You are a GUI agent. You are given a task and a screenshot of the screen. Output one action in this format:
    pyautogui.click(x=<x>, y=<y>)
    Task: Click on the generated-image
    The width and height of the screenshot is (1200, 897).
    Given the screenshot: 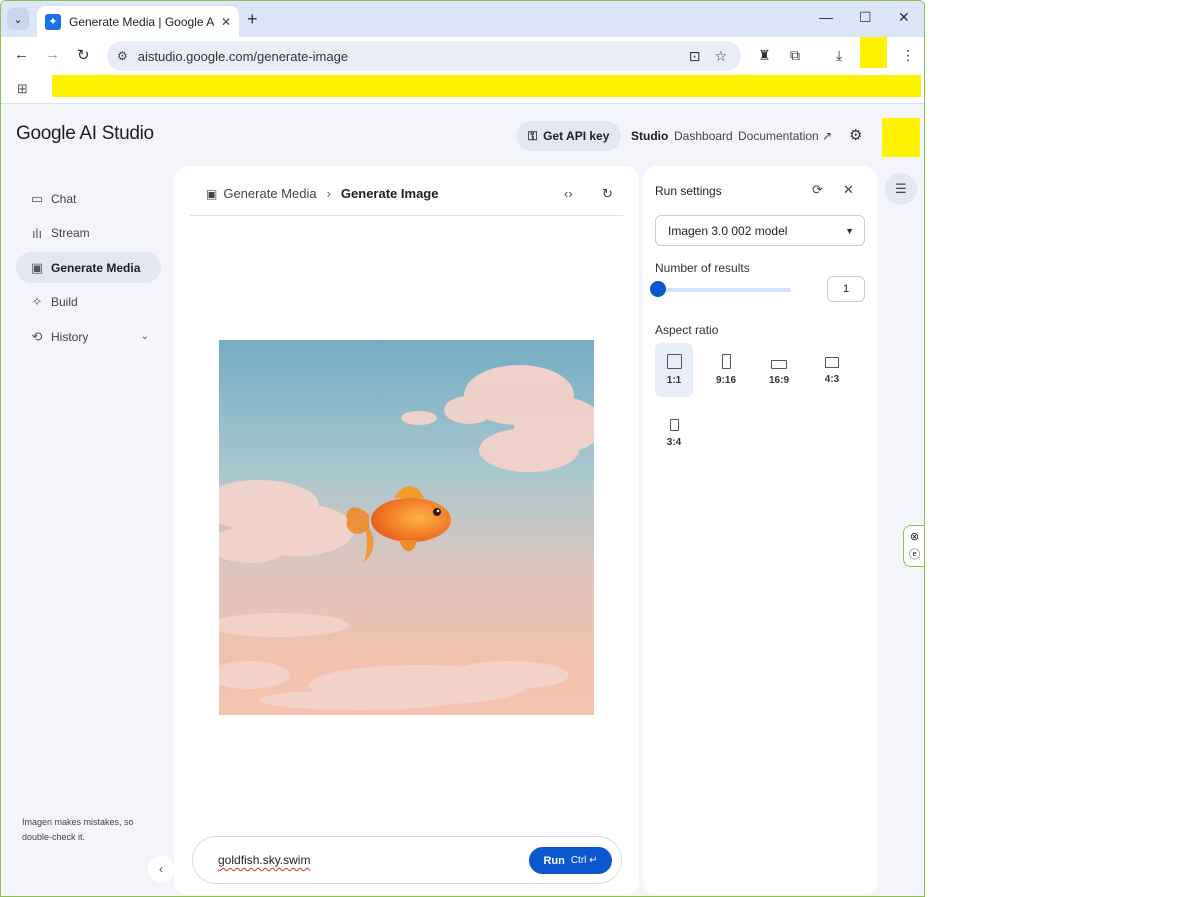 What is the action you would take?
    pyautogui.click(x=406, y=527)
    